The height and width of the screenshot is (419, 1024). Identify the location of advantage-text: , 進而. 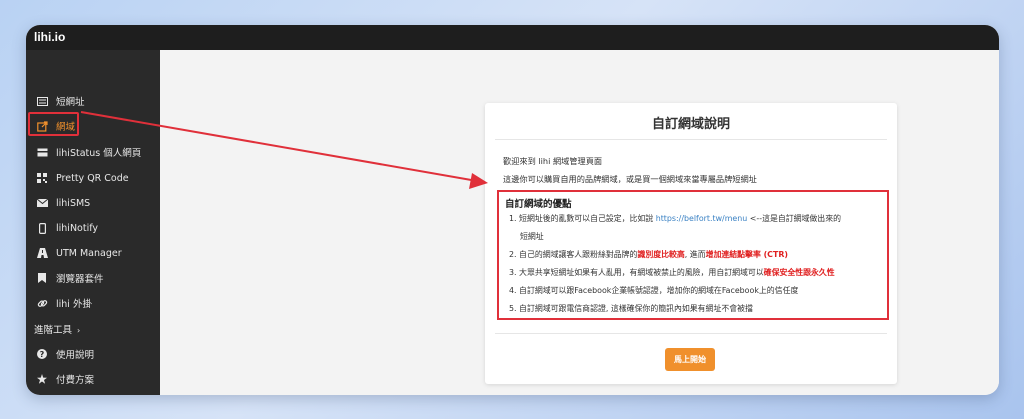
(695, 254).